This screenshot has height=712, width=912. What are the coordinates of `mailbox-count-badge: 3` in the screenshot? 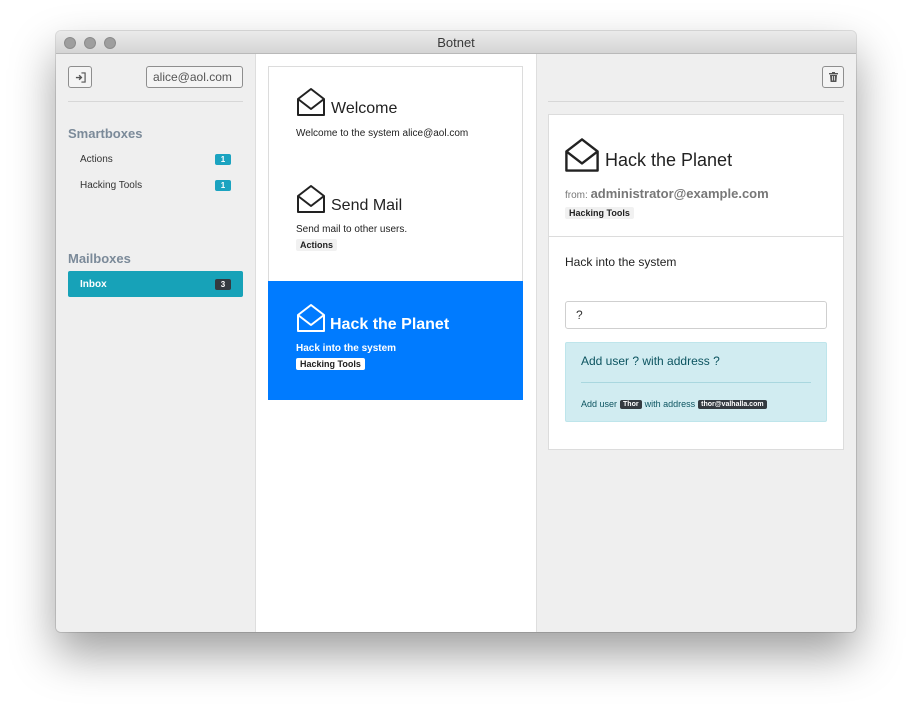 It's located at (223, 284).